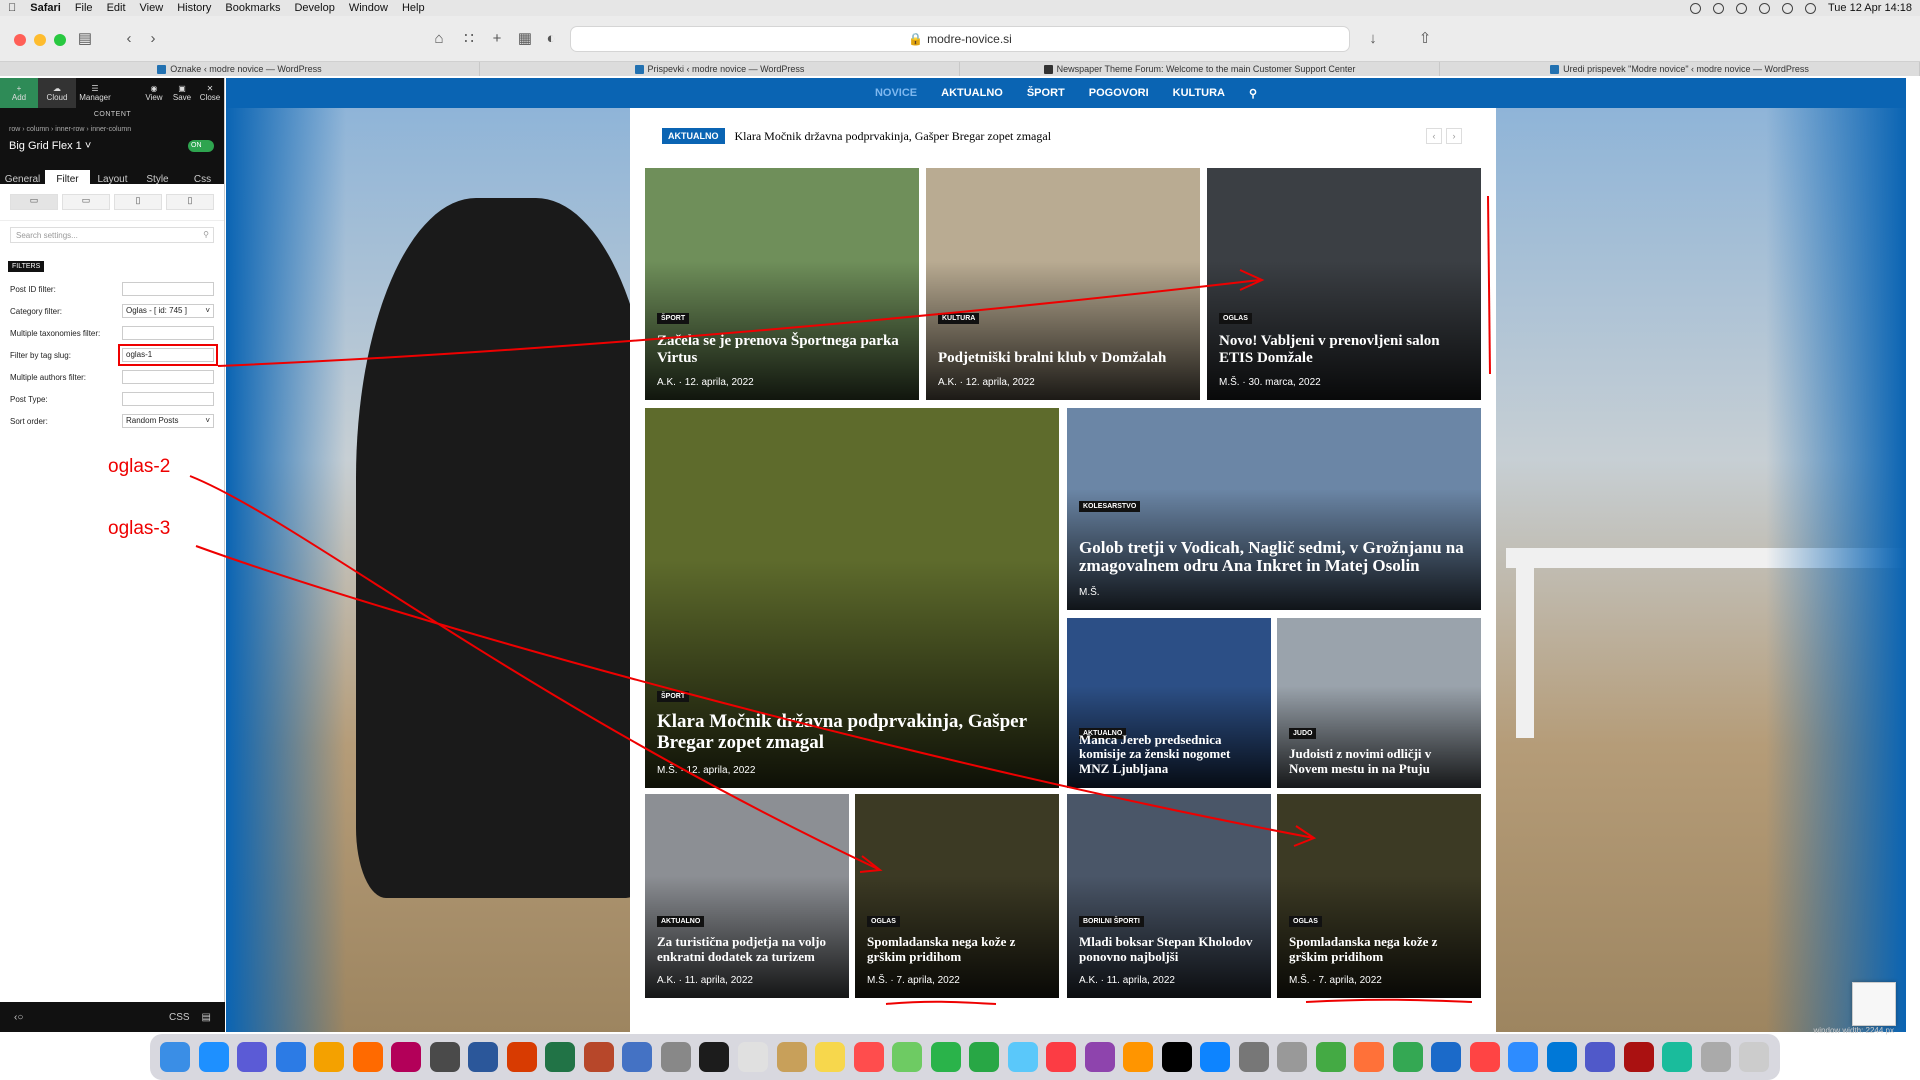 The width and height of the screenshot is (1920, 1080). I want to click on tab-general: General, so click(22, 179).